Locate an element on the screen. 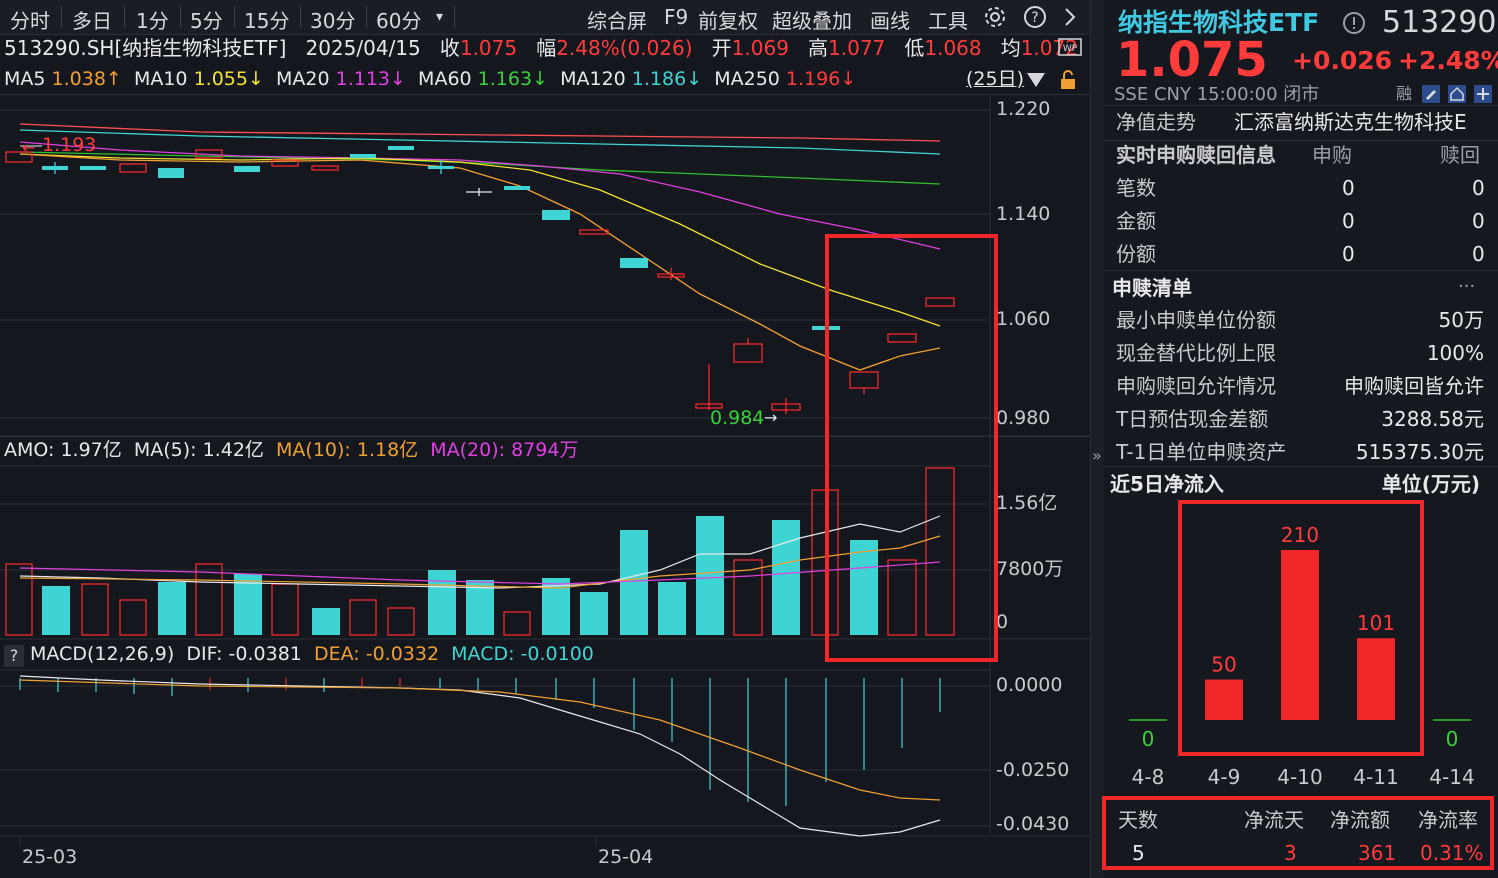 Image resolution: width=1498 pixels, height=878 pixels. tab-5min: 5分 is located at coordinates (206, 17).